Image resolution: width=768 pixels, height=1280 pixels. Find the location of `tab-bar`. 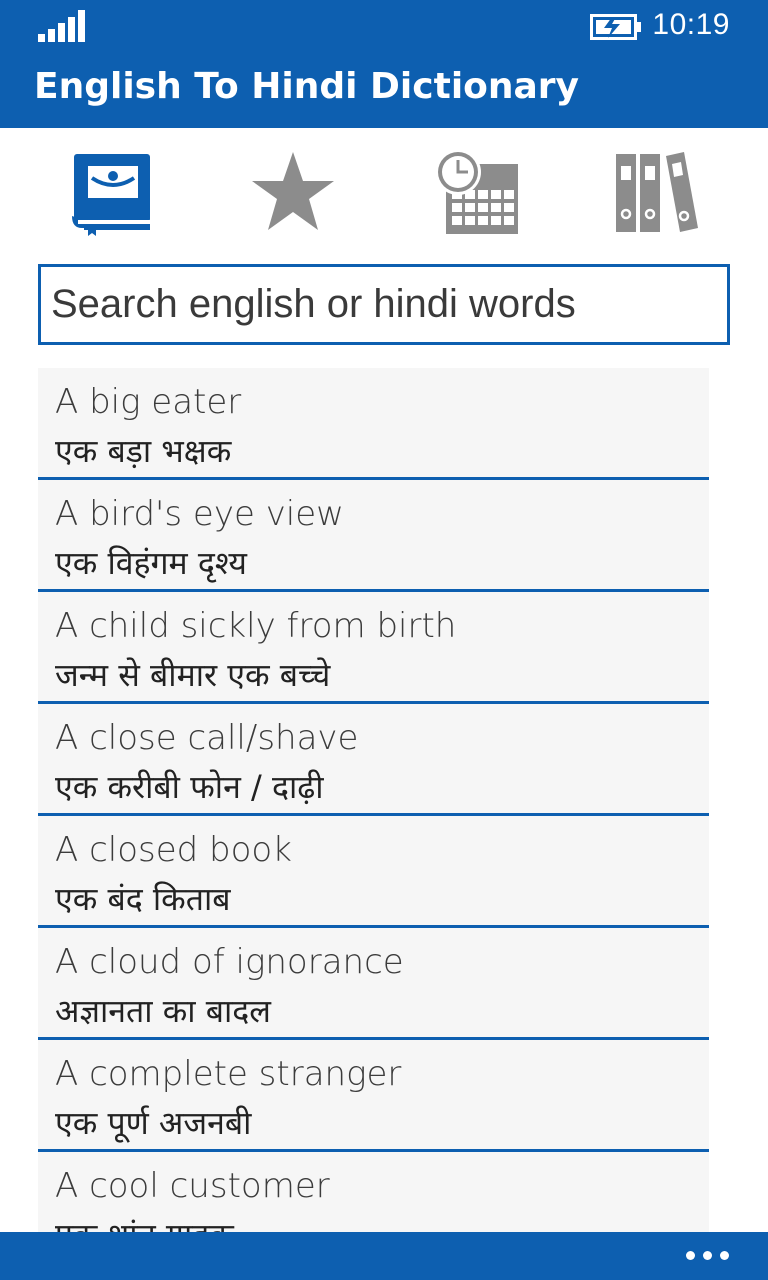

tab-bar is located at coordinates (384, 193).